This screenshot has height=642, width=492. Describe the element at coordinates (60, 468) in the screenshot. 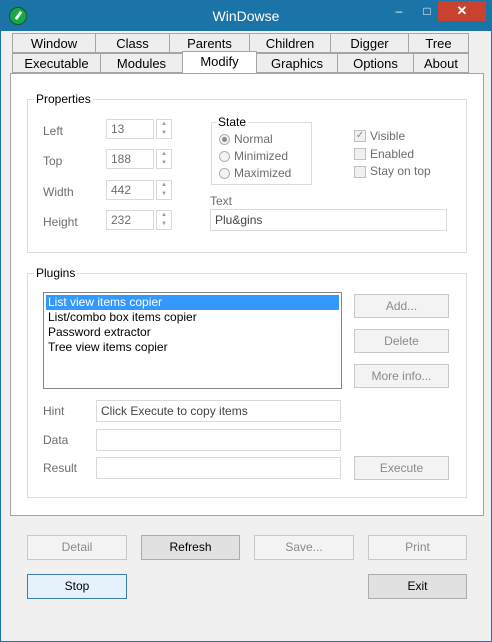

I see `result-label: Result` at that location.